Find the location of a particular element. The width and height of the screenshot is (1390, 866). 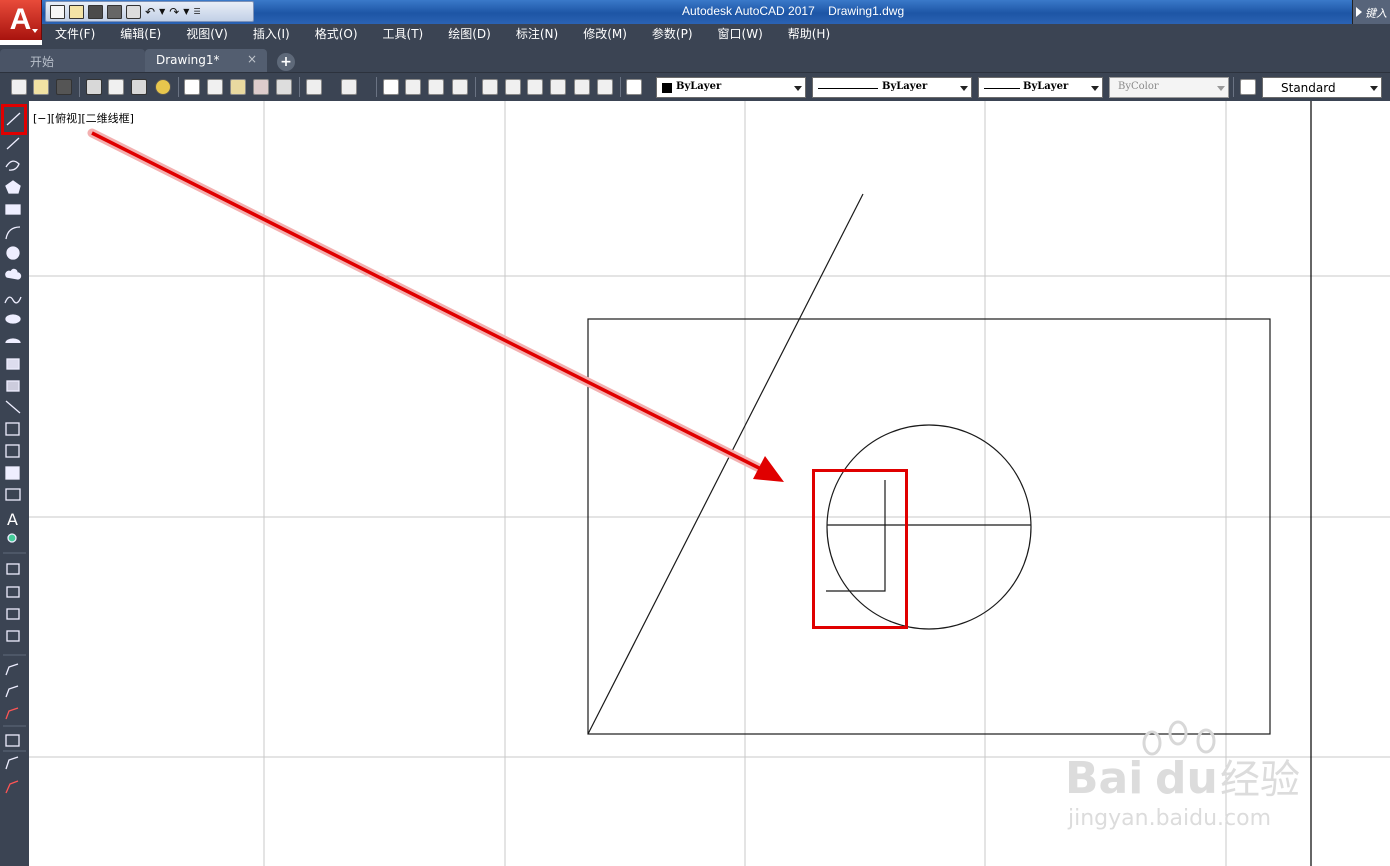

parametric-4-icon is located at coordinates (12, 740).